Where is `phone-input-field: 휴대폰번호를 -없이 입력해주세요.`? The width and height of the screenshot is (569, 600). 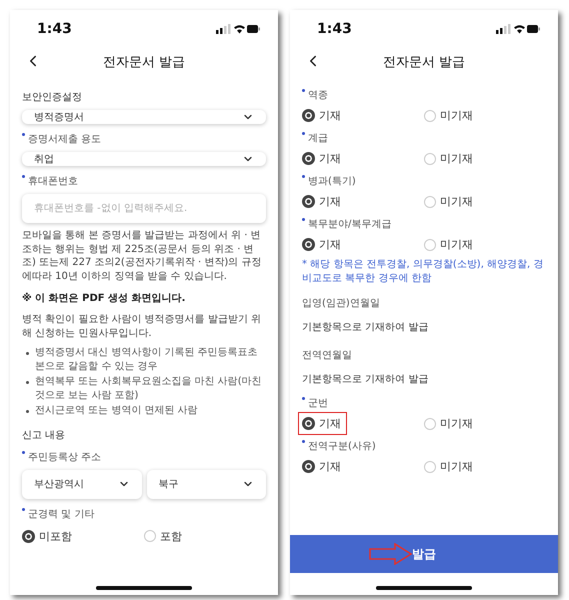
phone-input-field: 휴대폰번호를 -없이 입력해주세요. is located at coordinates (144, 208).